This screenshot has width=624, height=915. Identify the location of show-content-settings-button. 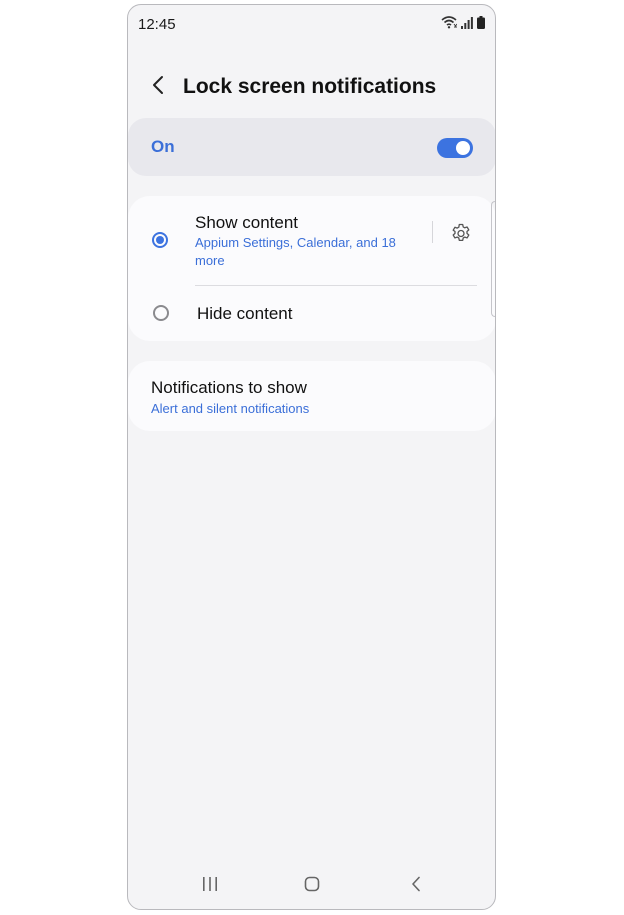
(461, 233).